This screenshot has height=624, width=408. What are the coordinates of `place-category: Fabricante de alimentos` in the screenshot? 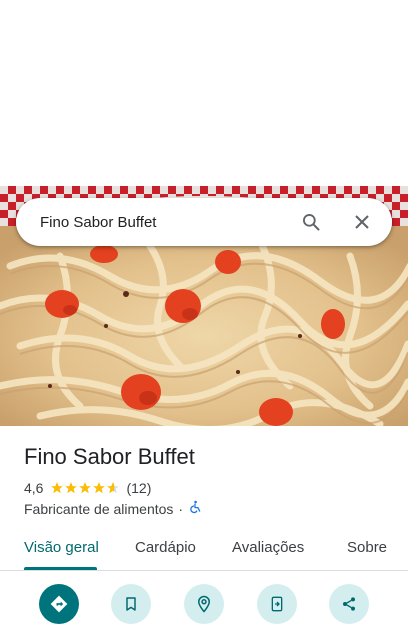 It's located at (99, 508).